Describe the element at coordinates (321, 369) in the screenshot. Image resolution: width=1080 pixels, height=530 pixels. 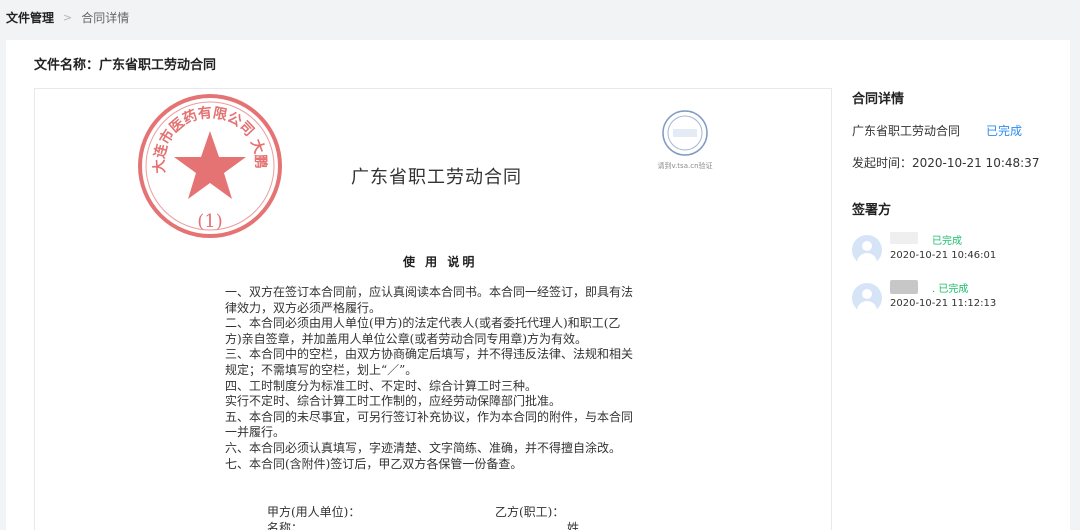
I see `rule-line: 规定；不需填写的空栏，划上“／”。` at that location.